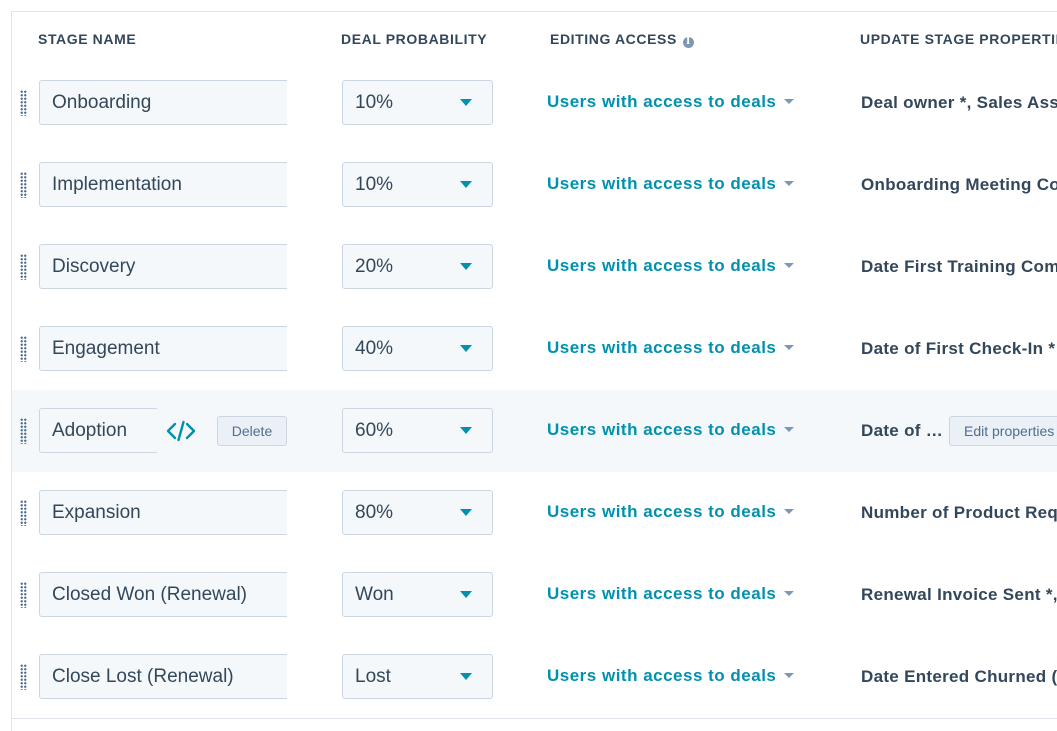  What do you see at coordinates (414, 39) in the screenshot?
I see `header-deal-probability: DEAL PROBABILITY` at bounding box center [414, 39].